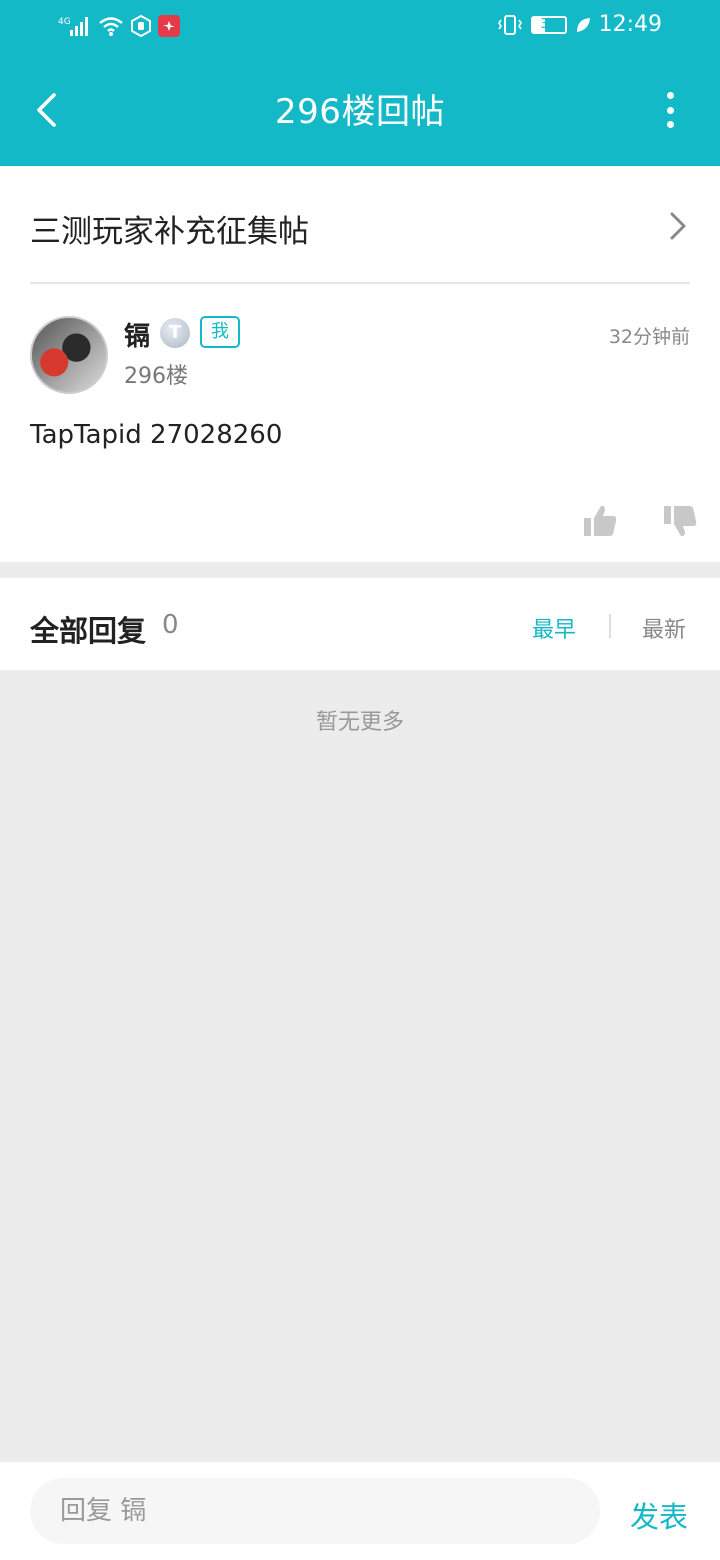  What do you see at coordinates (360, 225) in the screenshot?
I see `thread-link: 三测玩家补充征集帖` at bounding box center [360, 225].